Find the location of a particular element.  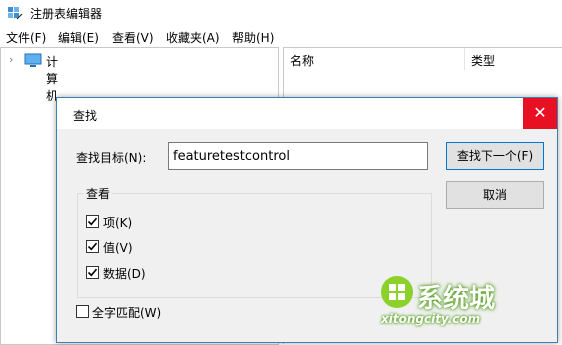

find-next-button: 查找下一个(F) is located at coordinates (495, 156).